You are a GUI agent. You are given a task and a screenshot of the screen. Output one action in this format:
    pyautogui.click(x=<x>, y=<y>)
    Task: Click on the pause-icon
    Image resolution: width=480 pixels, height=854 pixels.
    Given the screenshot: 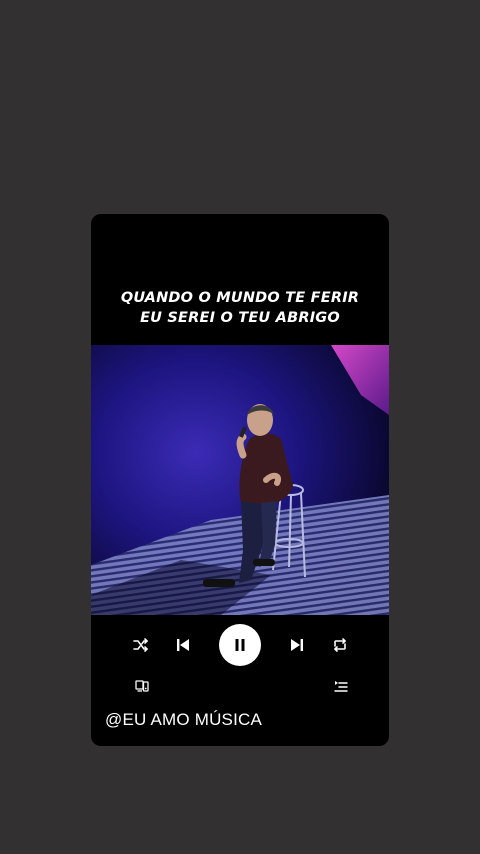 What is the action you would take?
    pyautogui.click(x=240, y=645)
    